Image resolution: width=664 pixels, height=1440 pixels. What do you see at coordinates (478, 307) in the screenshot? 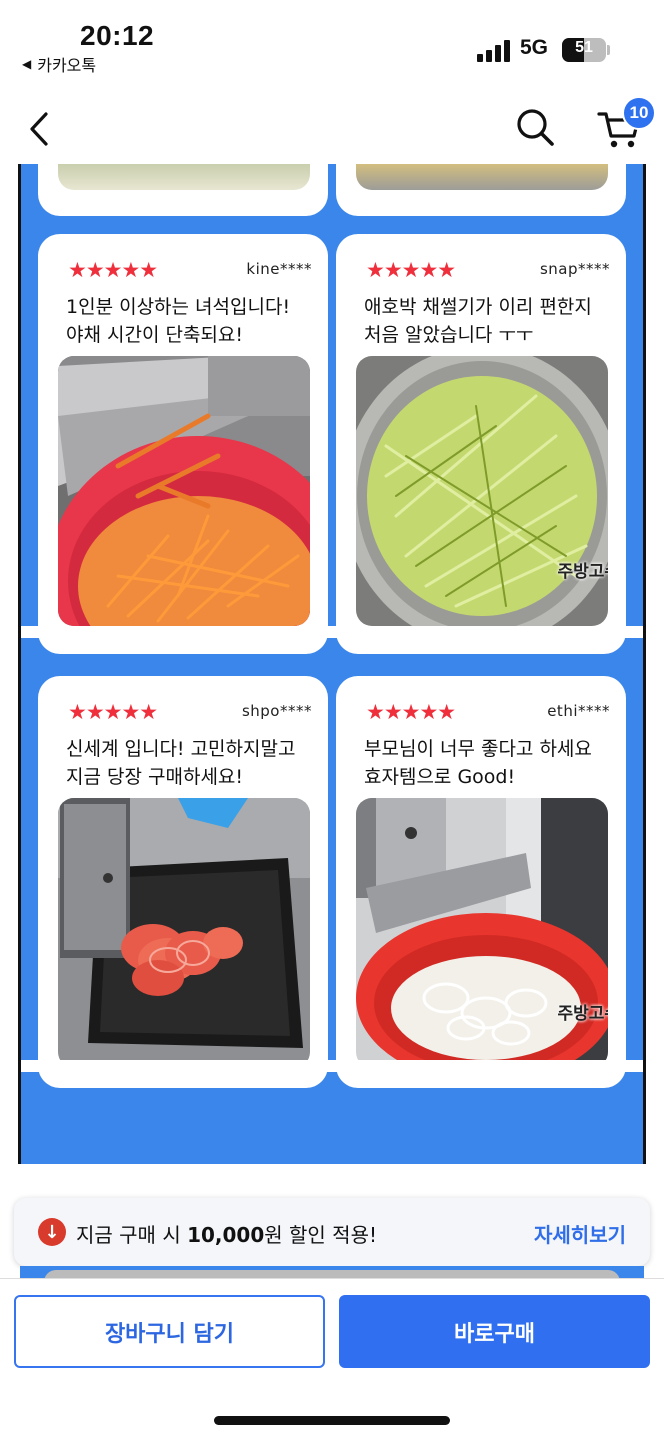
I see `review-text-line1: 애호박 채썰기가 이리 편한지` at bounding box center [478, 307].